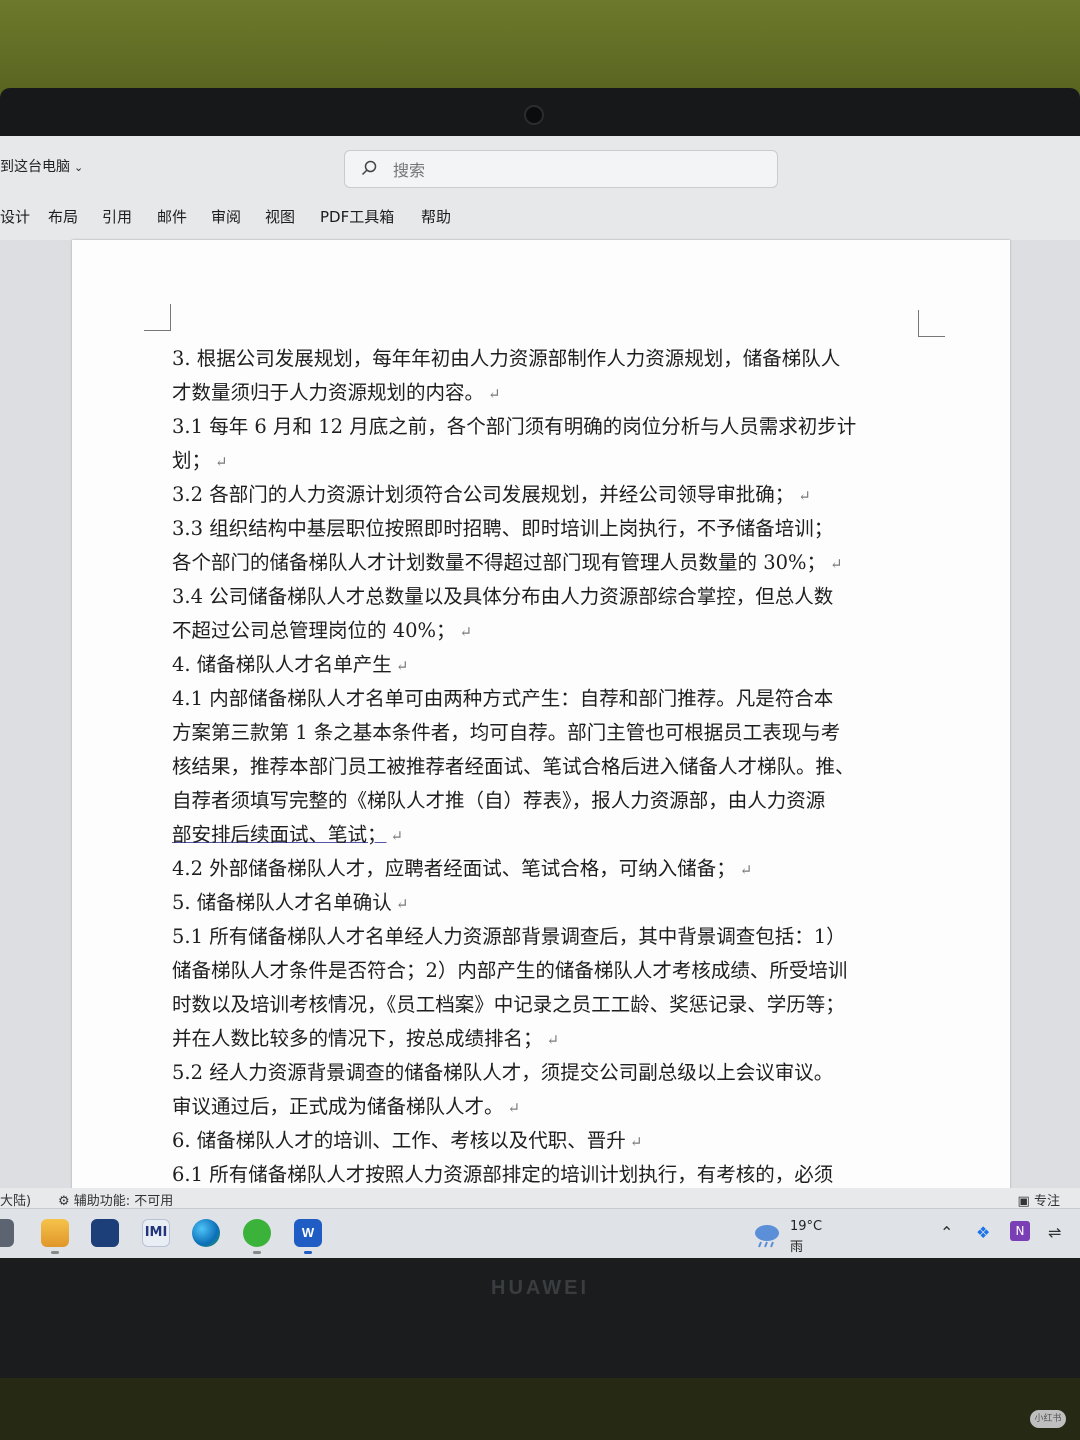 Image resolution: width=1080 pixels, height=1440 pixels. Describe the element at coordinates (540, 1233) in the screenshot. I see `taskbar: IMI W 19°C 雨 ⌃ ❖ N ⇌` at that location.